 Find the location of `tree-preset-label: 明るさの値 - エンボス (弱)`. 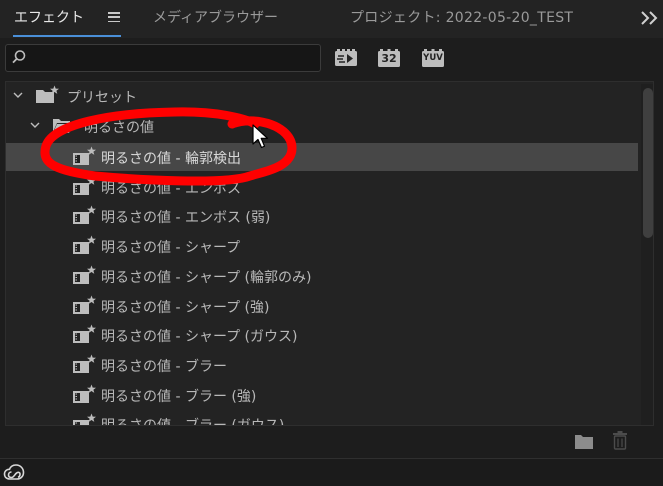

tree-preset-label: 明るさの値 - エンボス (弱) is located at coordinates (186, 218).